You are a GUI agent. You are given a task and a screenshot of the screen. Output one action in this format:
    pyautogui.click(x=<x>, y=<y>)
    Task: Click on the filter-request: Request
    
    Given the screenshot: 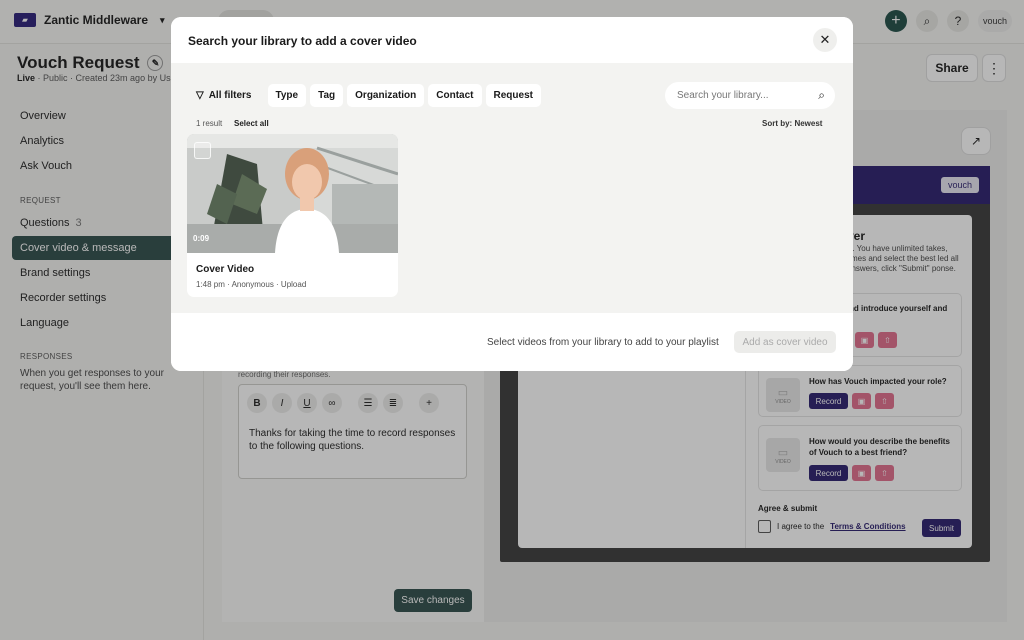 What is the action you would take?
    pyautogui.click(x=513, y=95)
    